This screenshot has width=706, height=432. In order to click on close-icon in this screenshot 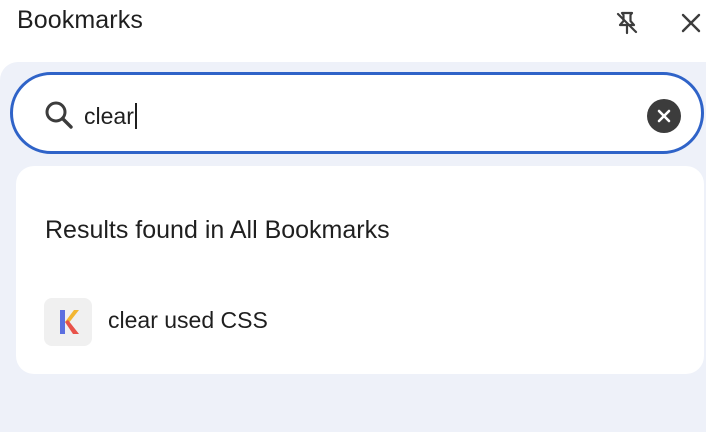, I will do `click(691, 23)`.